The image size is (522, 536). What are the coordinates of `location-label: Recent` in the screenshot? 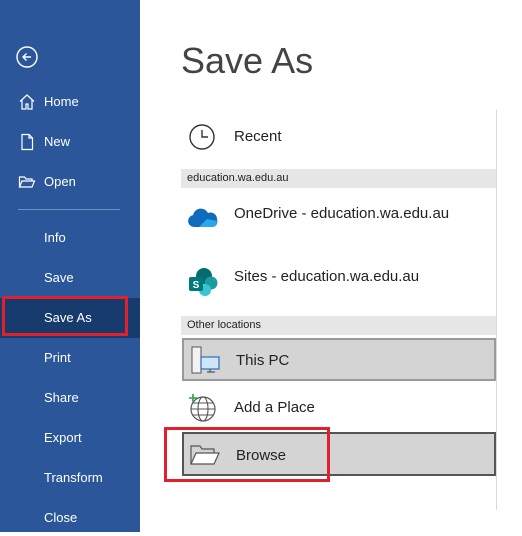 It's located at (258, 136).